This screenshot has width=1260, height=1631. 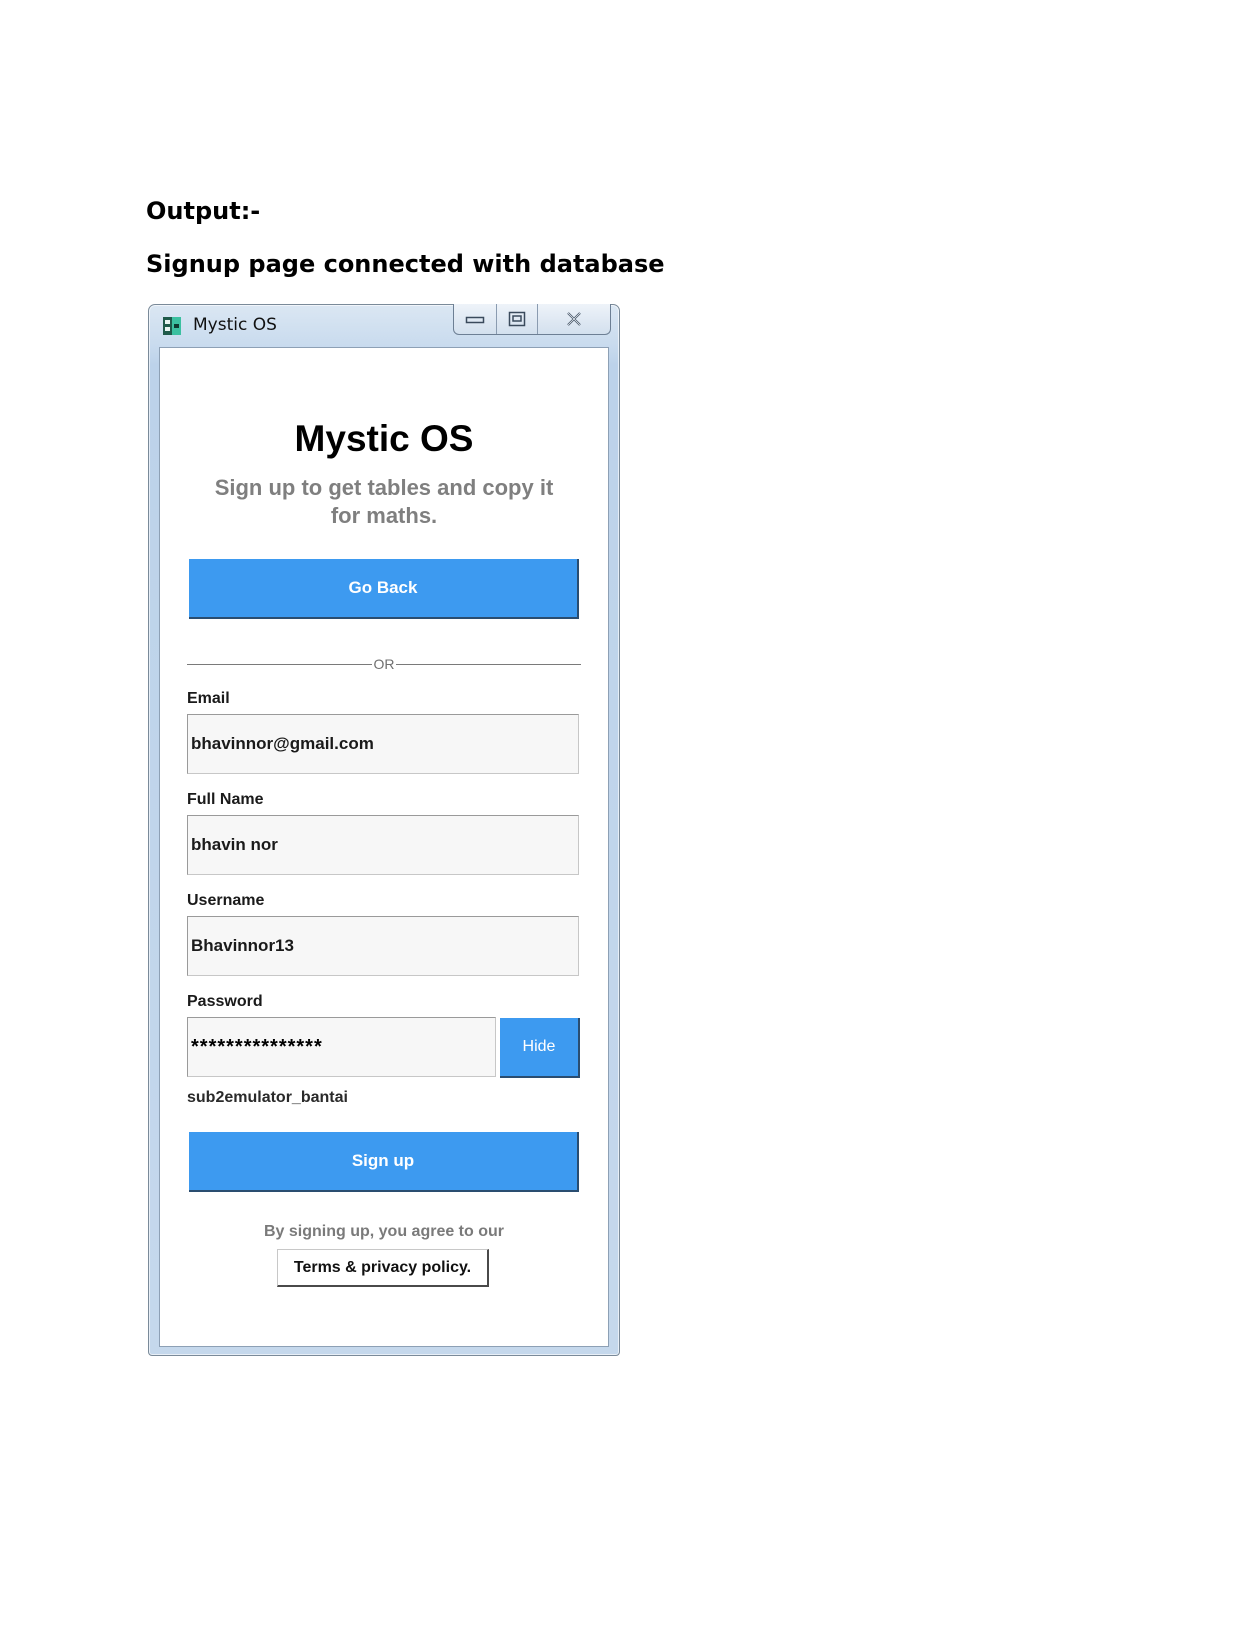 What do you see at coordinates (172, 326) in the screenshot?
I see `app-icon` at bounding box center [172, 326].